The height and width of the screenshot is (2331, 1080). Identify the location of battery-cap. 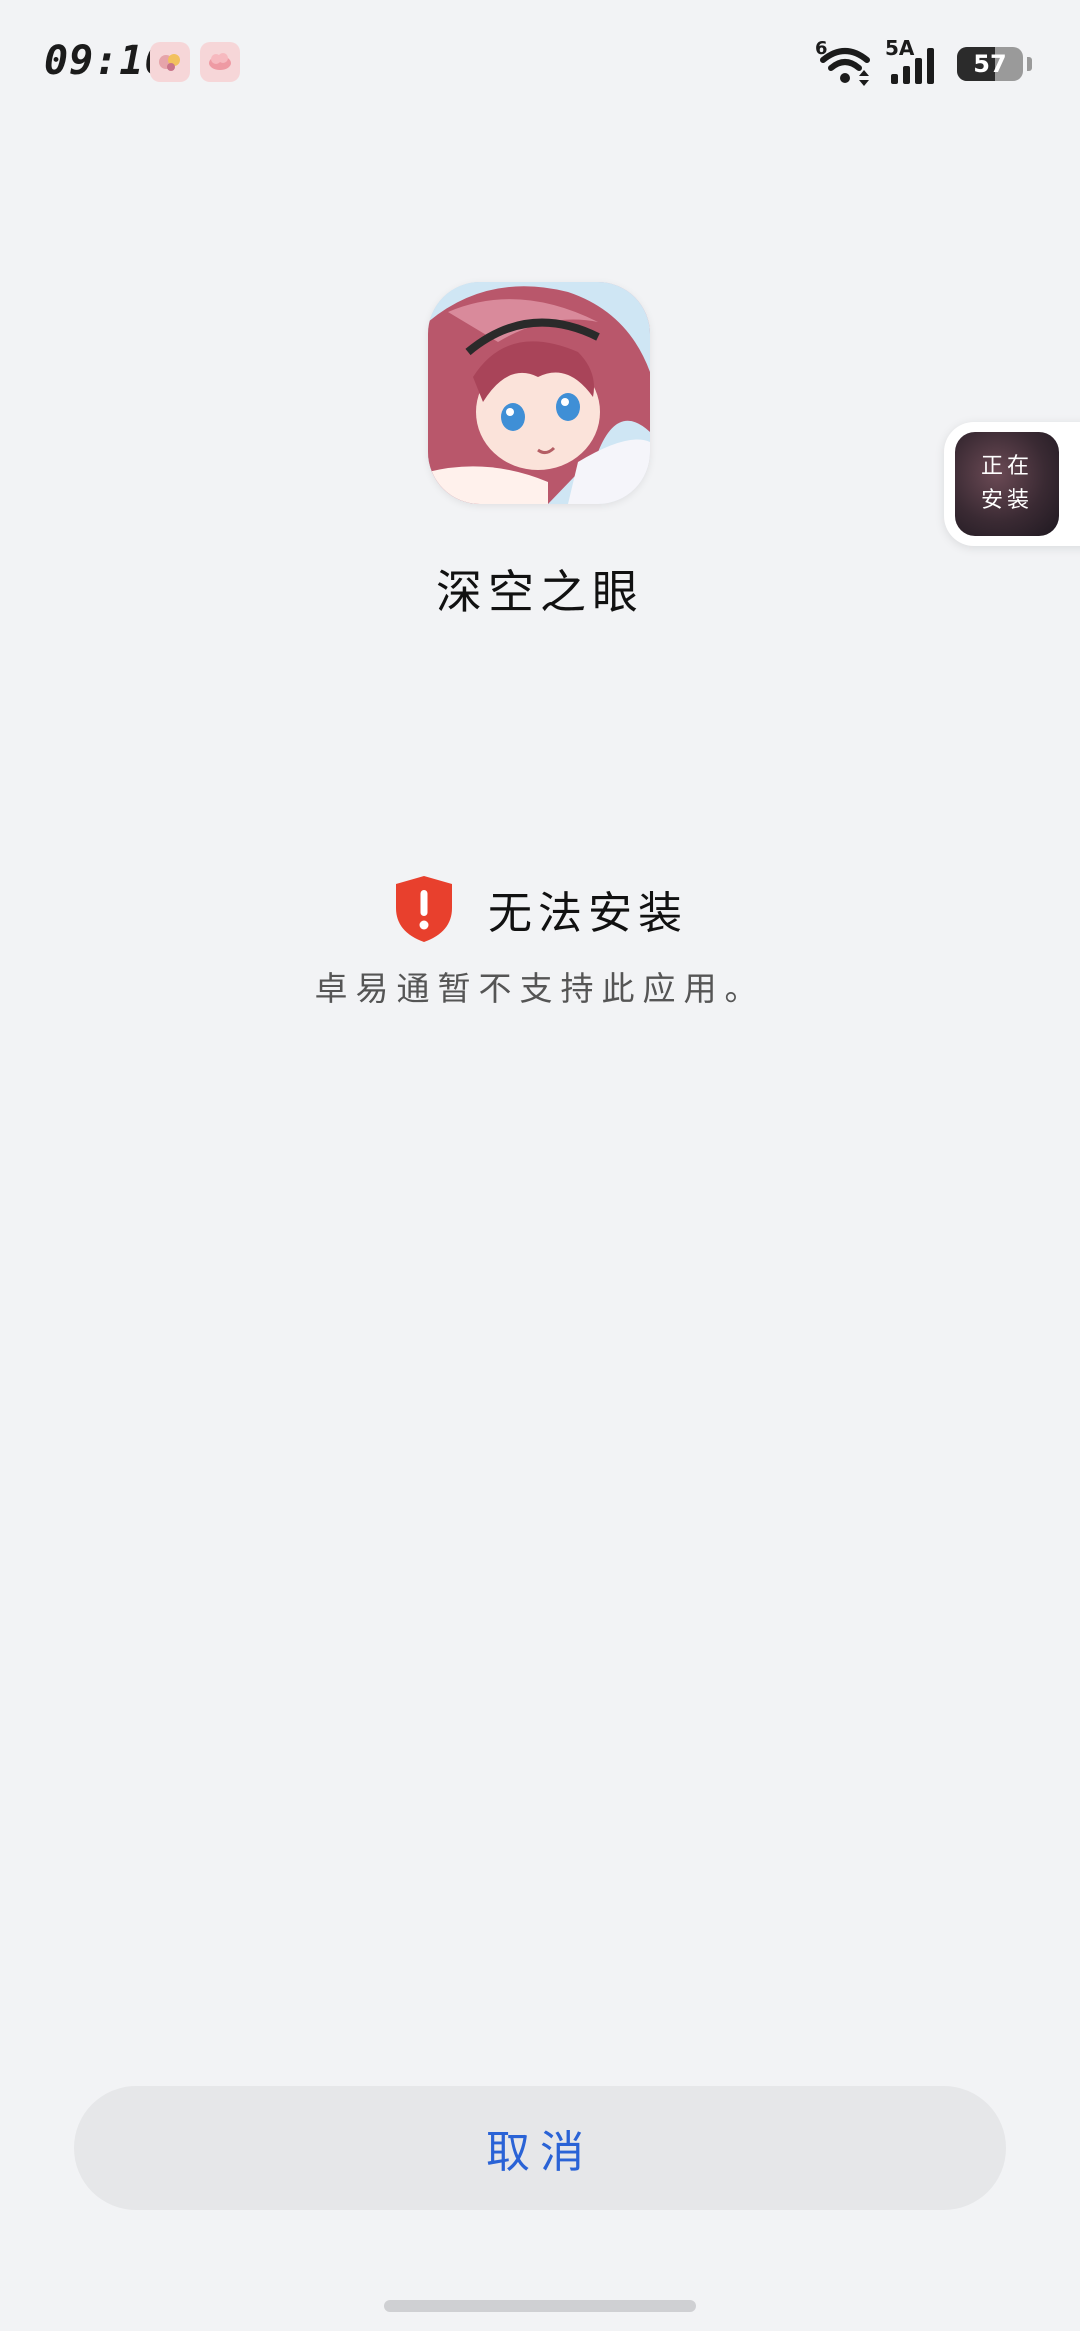
(1029, 64).